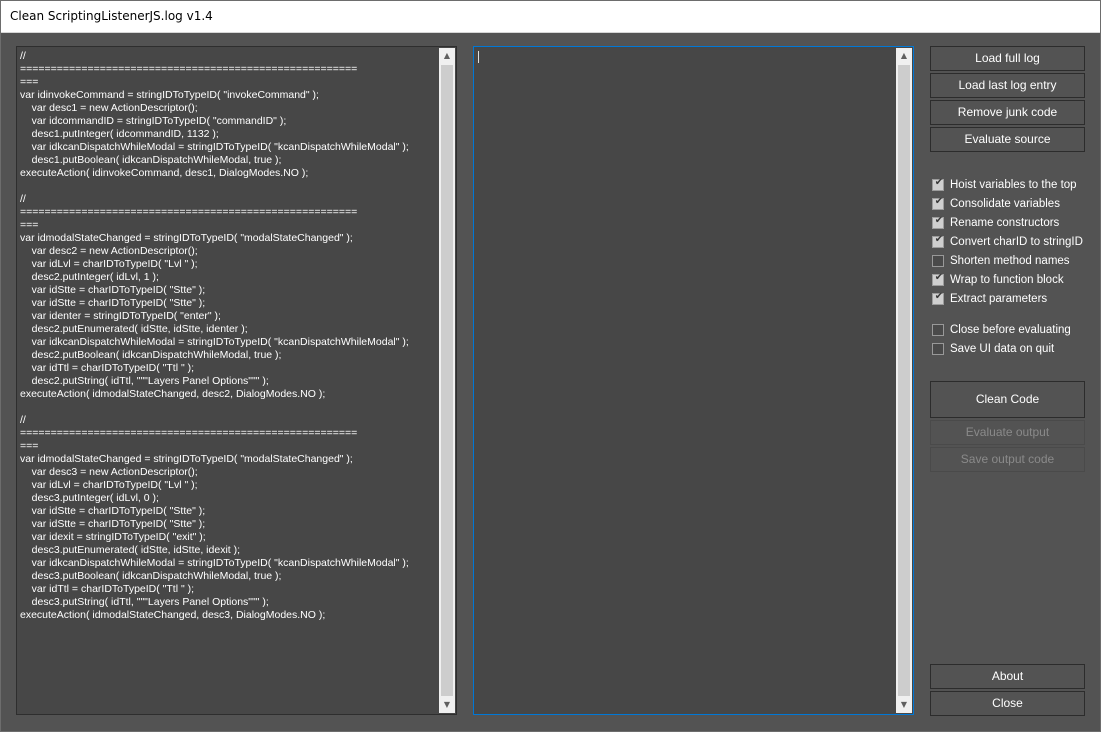 The height and width of the screenshot is (732, 1101). I want to click on setting-label: Save UI data on quit, so click(1002, 349).